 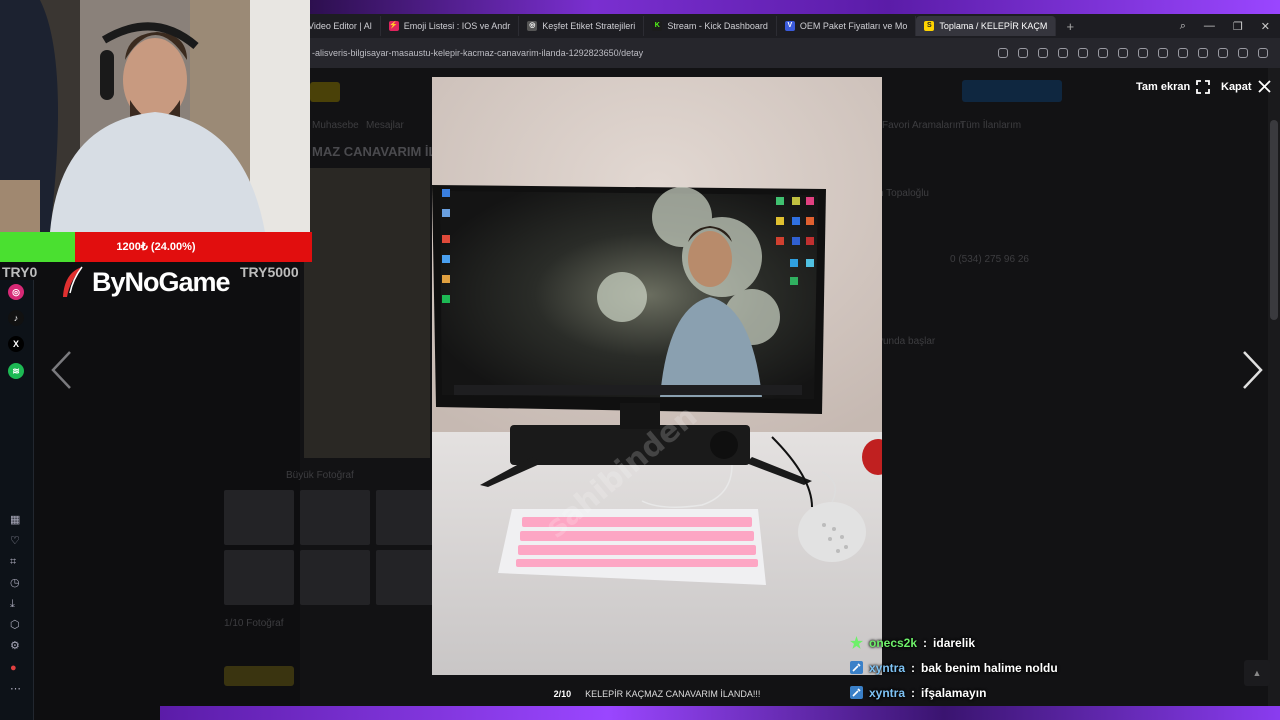 What do you see at coordinates (907, 341) in the screenshot?
I see `info-heading: yunda başlar` at bounding box center [907, 341].